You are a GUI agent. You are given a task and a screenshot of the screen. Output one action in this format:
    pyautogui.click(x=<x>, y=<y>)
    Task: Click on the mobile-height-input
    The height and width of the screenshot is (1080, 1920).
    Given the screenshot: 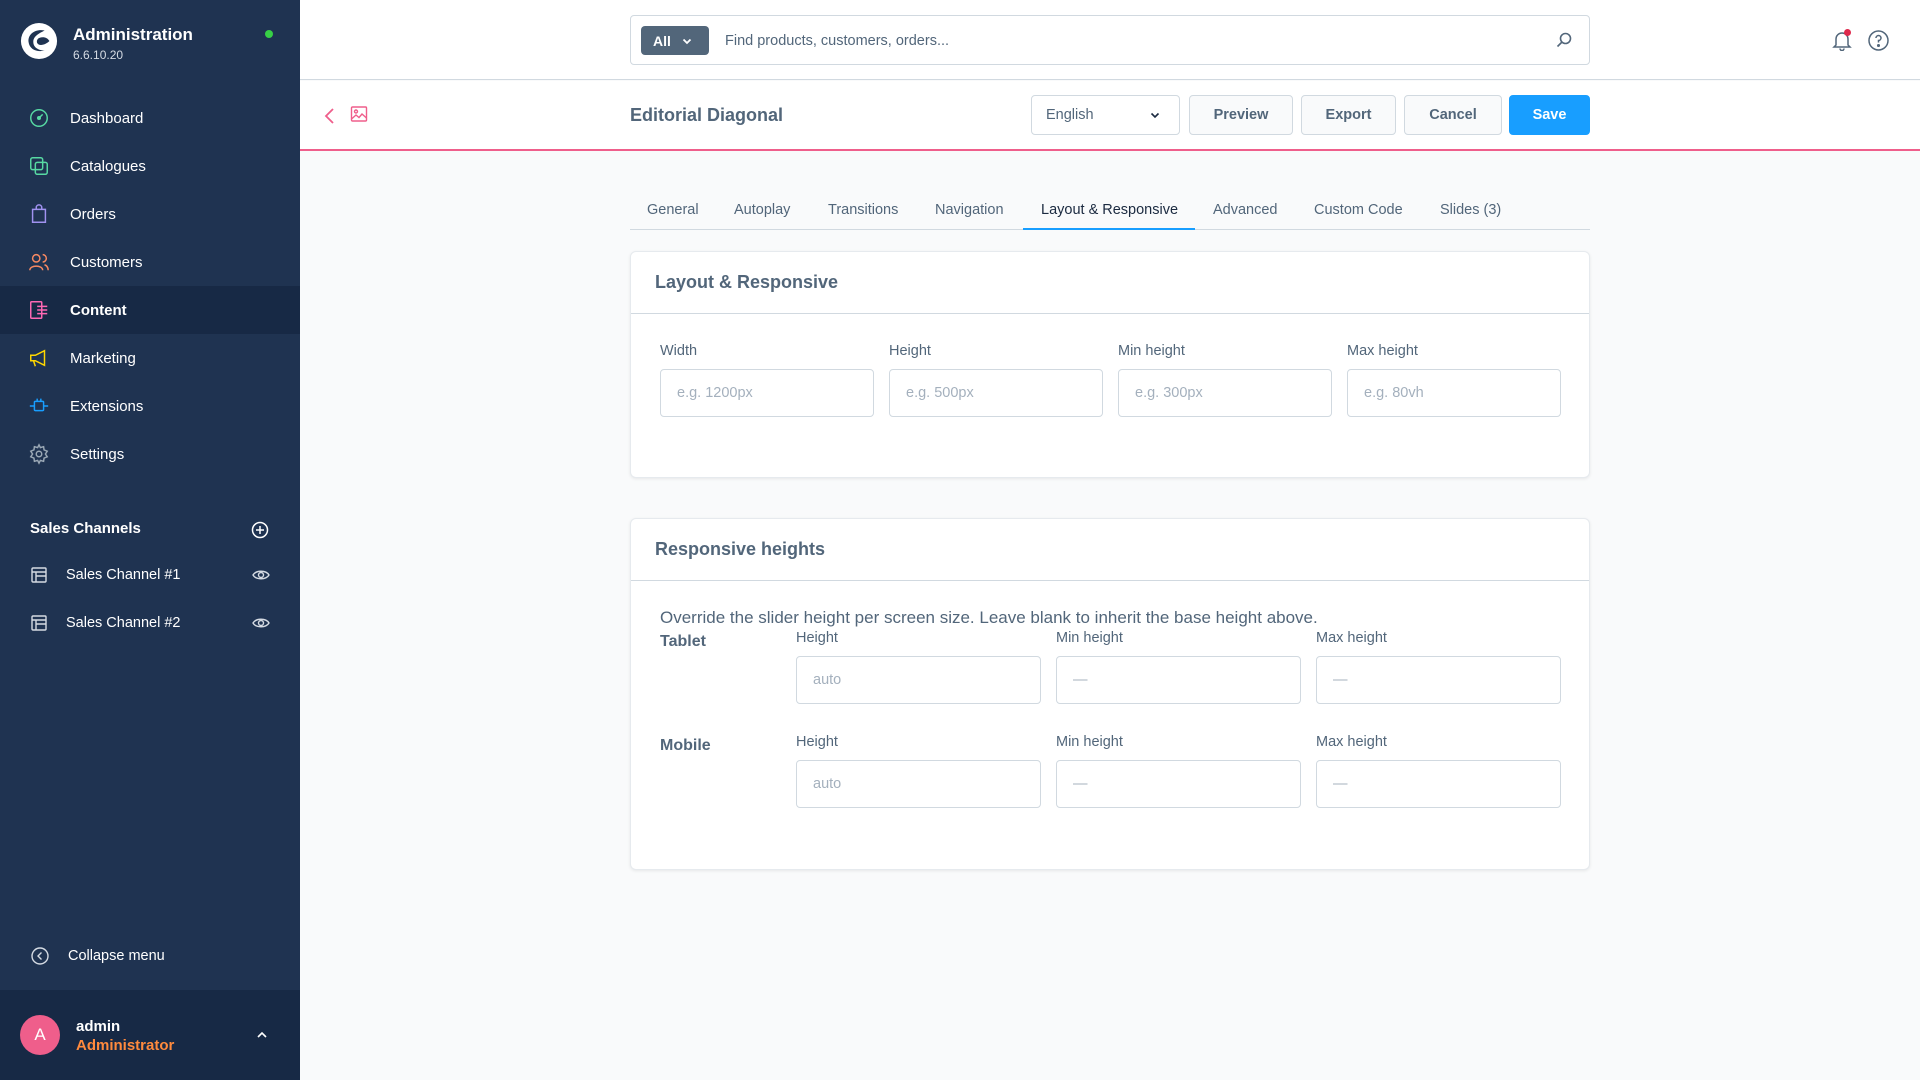 What is the action you would take?
    pyautogui.click(x=918, y=784)
    